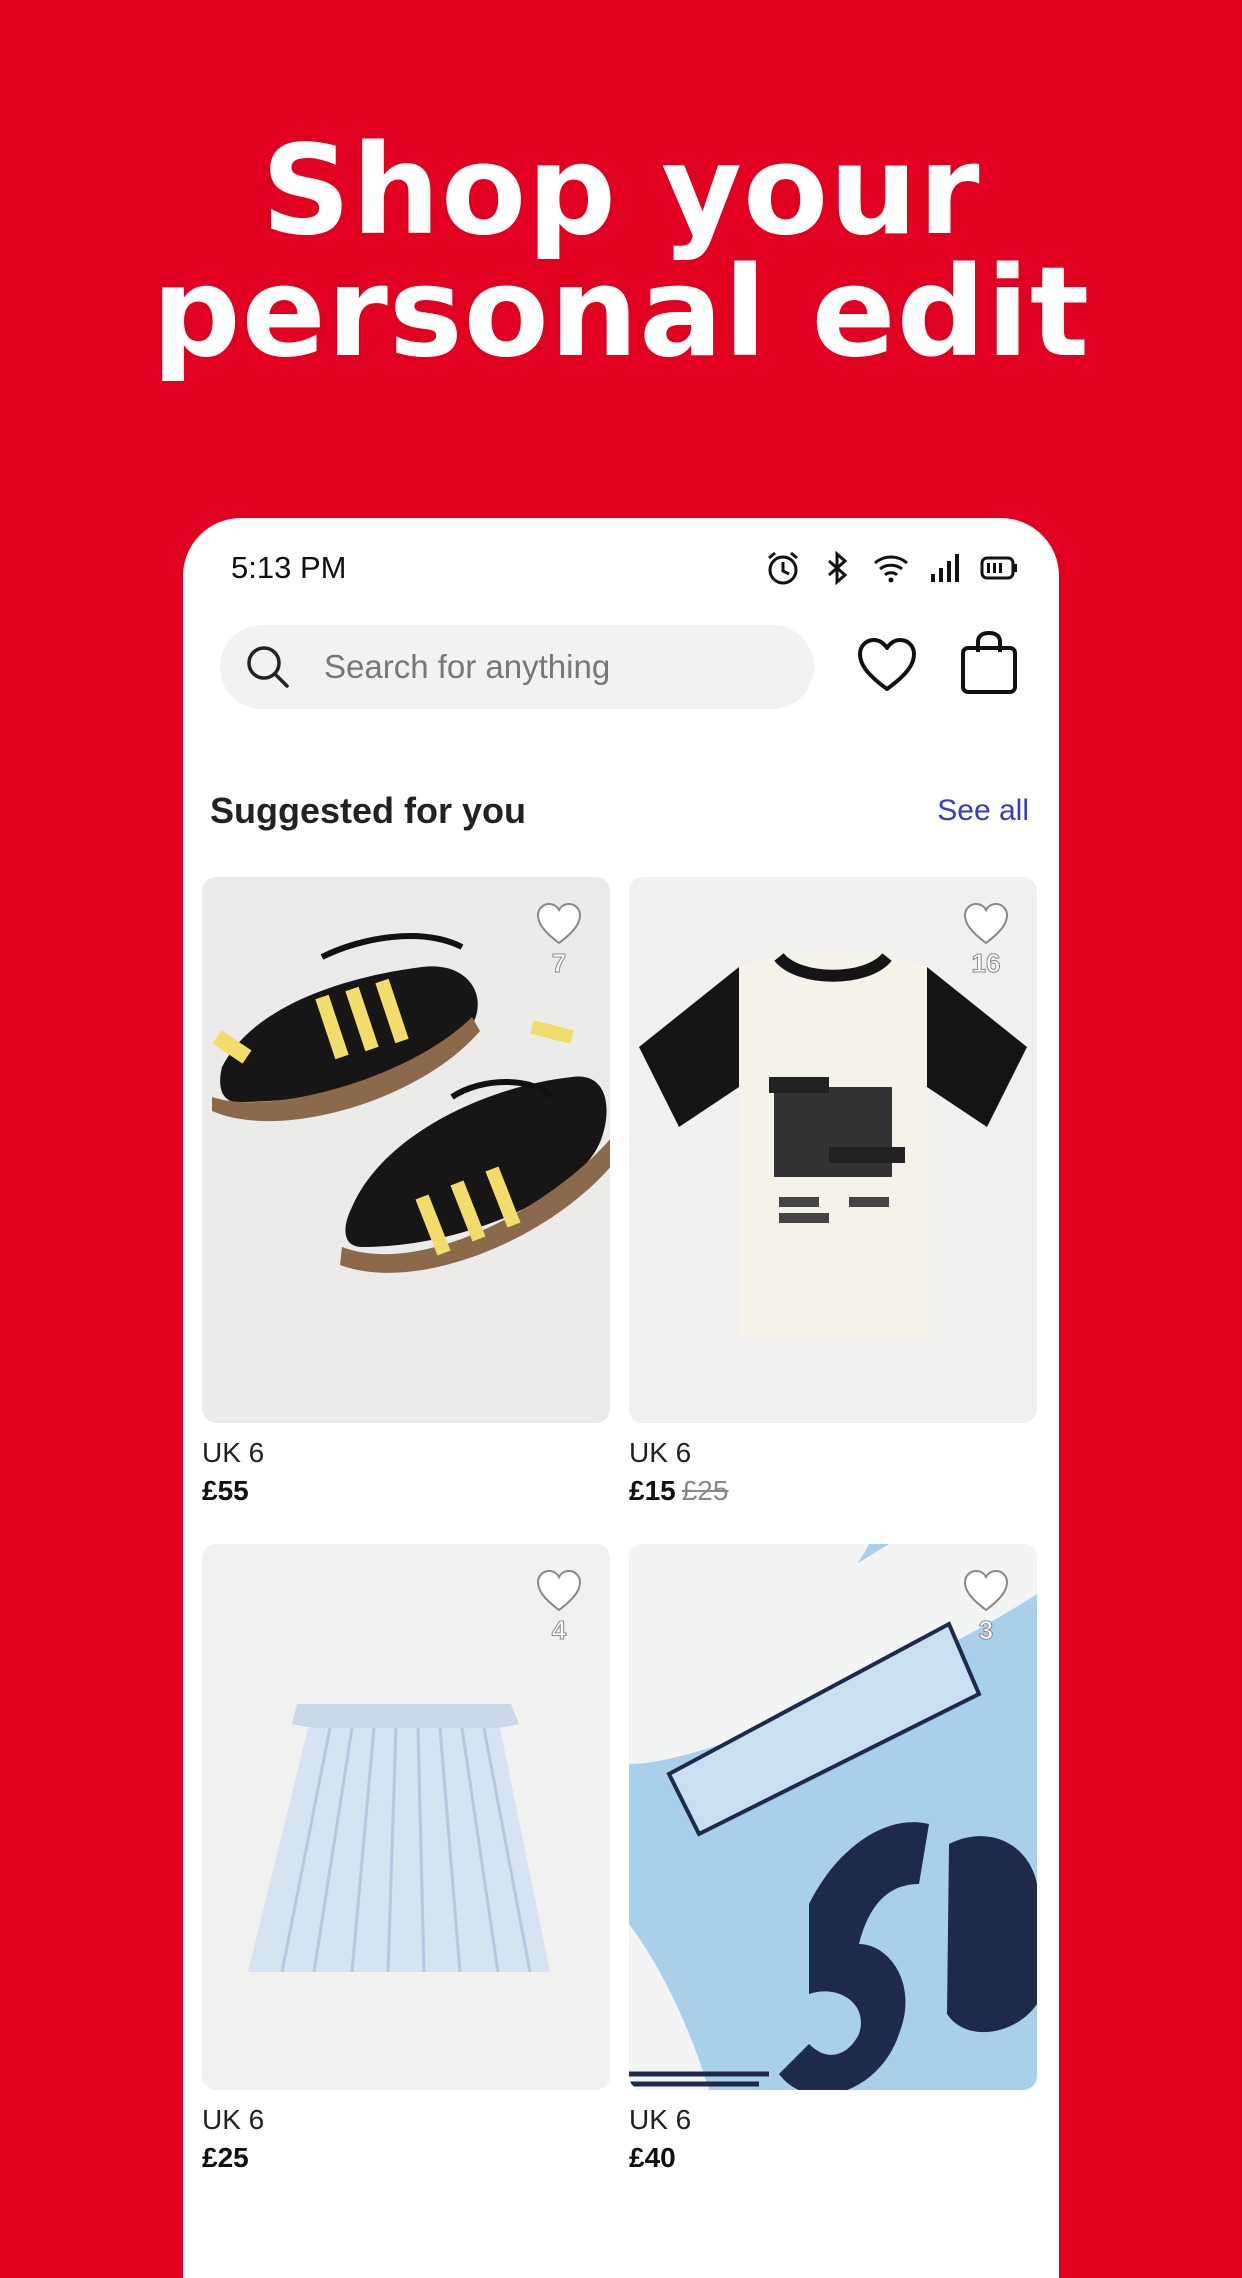  I want to click on status-time: 5:13 PM, so click(289, 567).